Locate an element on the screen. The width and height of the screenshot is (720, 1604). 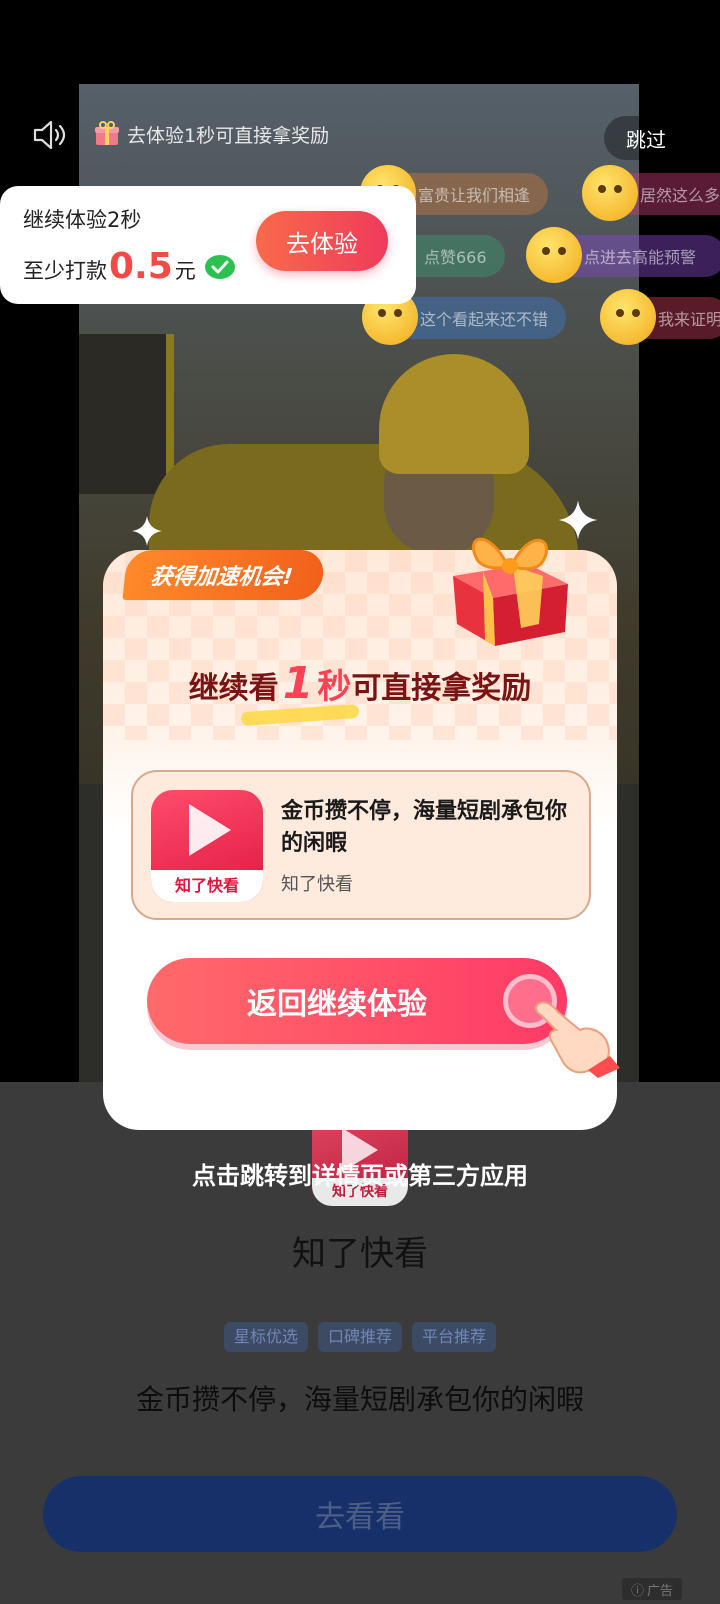
play-icon is located at coordinates (210, 830).